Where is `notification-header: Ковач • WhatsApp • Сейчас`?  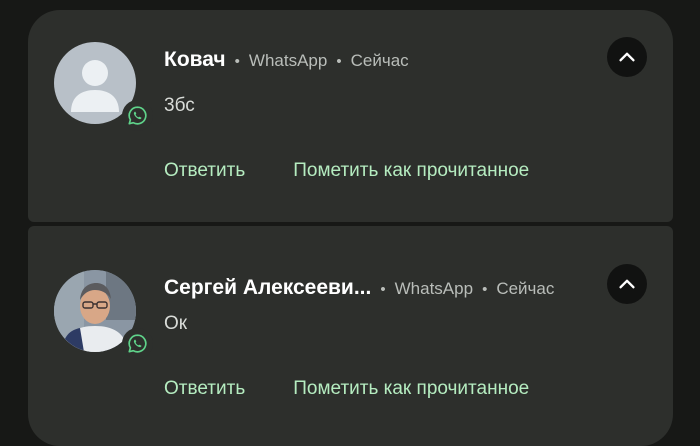 notification-header: Ковач • WhatsApp • Сейчас is located at coordinates (286, 60).